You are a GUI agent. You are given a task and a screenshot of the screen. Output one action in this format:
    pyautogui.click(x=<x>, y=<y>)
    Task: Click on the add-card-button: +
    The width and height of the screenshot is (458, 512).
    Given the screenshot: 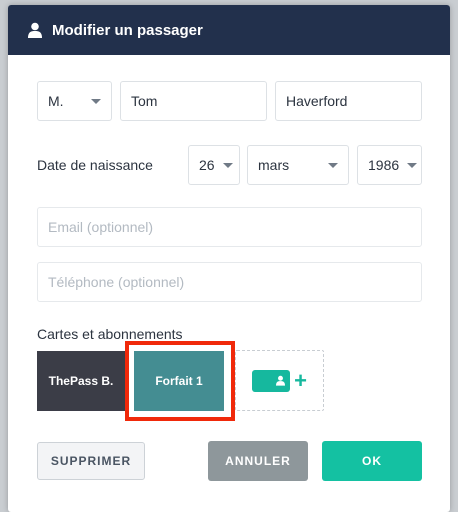 What is the action you would take?
    pyautogui.click(x=279, y=380)
    